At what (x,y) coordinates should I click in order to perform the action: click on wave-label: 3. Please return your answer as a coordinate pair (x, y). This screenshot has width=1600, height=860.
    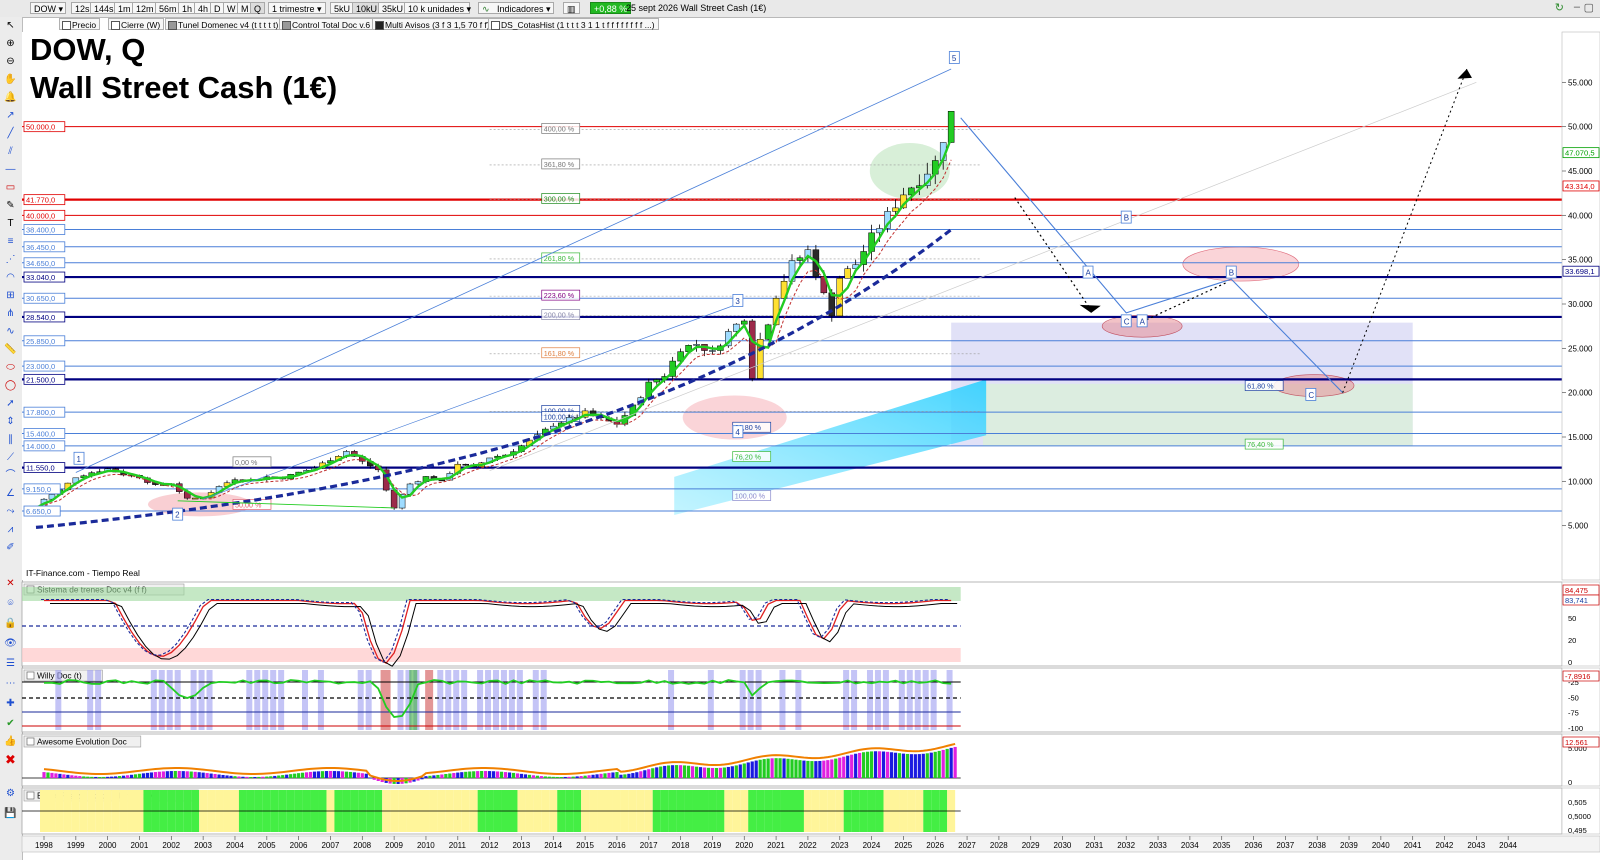
    Looking at the image, I should click on (737, 301).